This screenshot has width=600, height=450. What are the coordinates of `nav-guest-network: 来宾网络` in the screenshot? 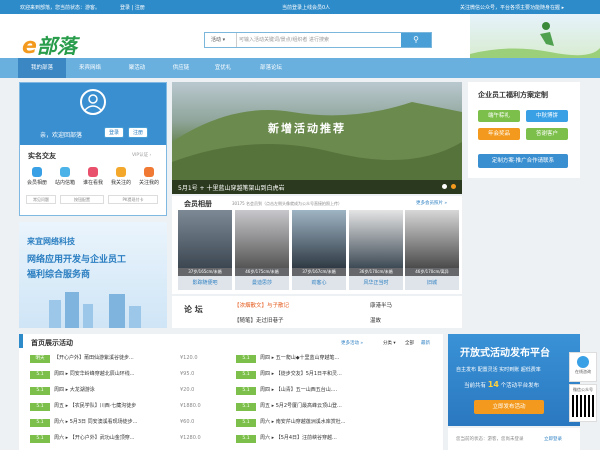 It's located at (90, 68).